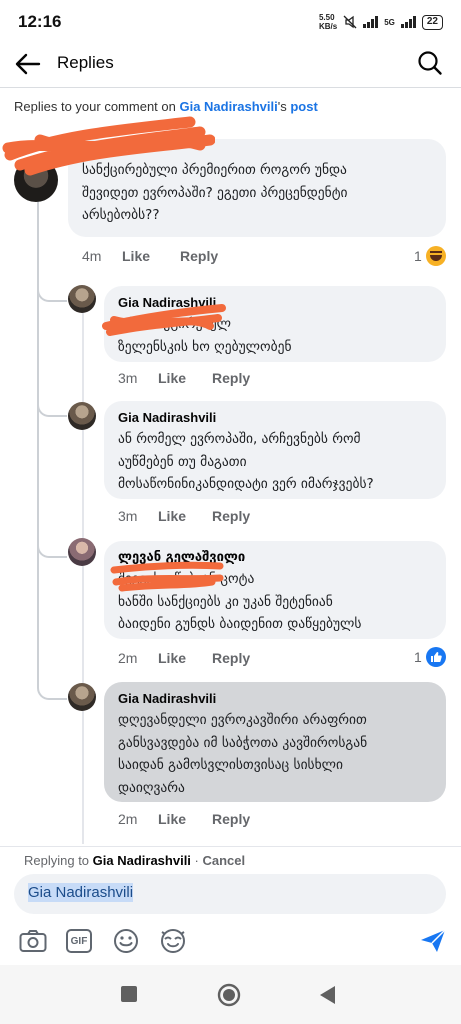  I want to click on back-nav-icon, so click(327, 995).